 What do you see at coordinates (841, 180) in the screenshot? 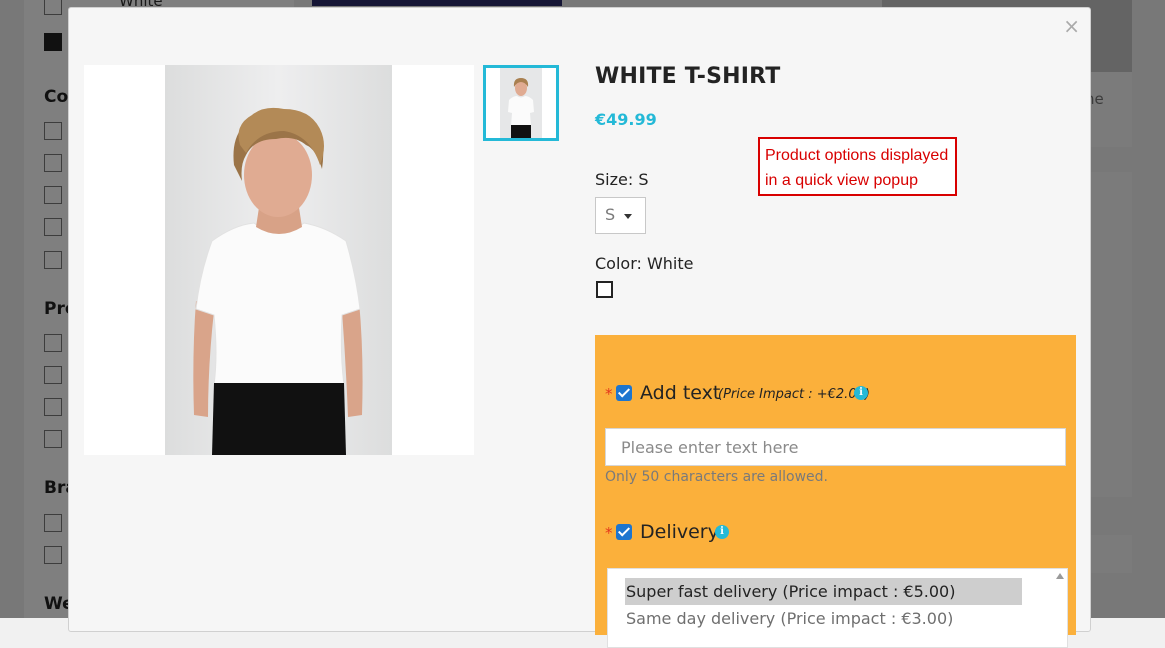
I see `callout-line: in a quick view popup` at bounding box center [841, 180].